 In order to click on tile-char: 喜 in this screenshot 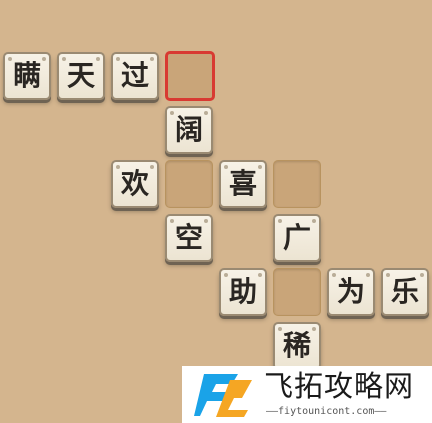, I will do `click(242, 183)`.